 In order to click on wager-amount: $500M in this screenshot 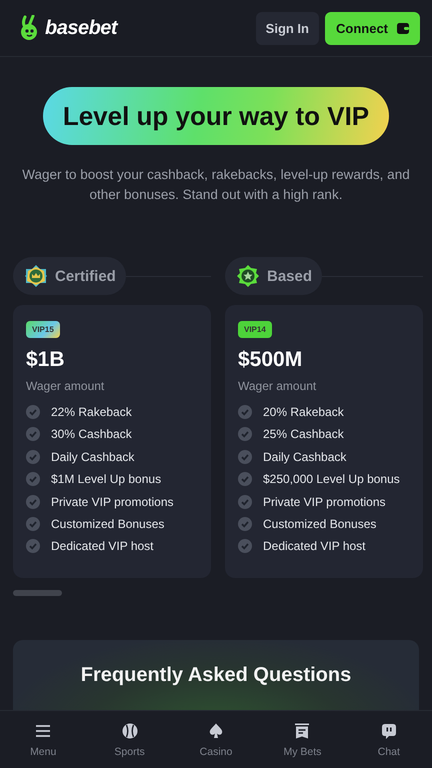, I will do `click(271, 360)`.